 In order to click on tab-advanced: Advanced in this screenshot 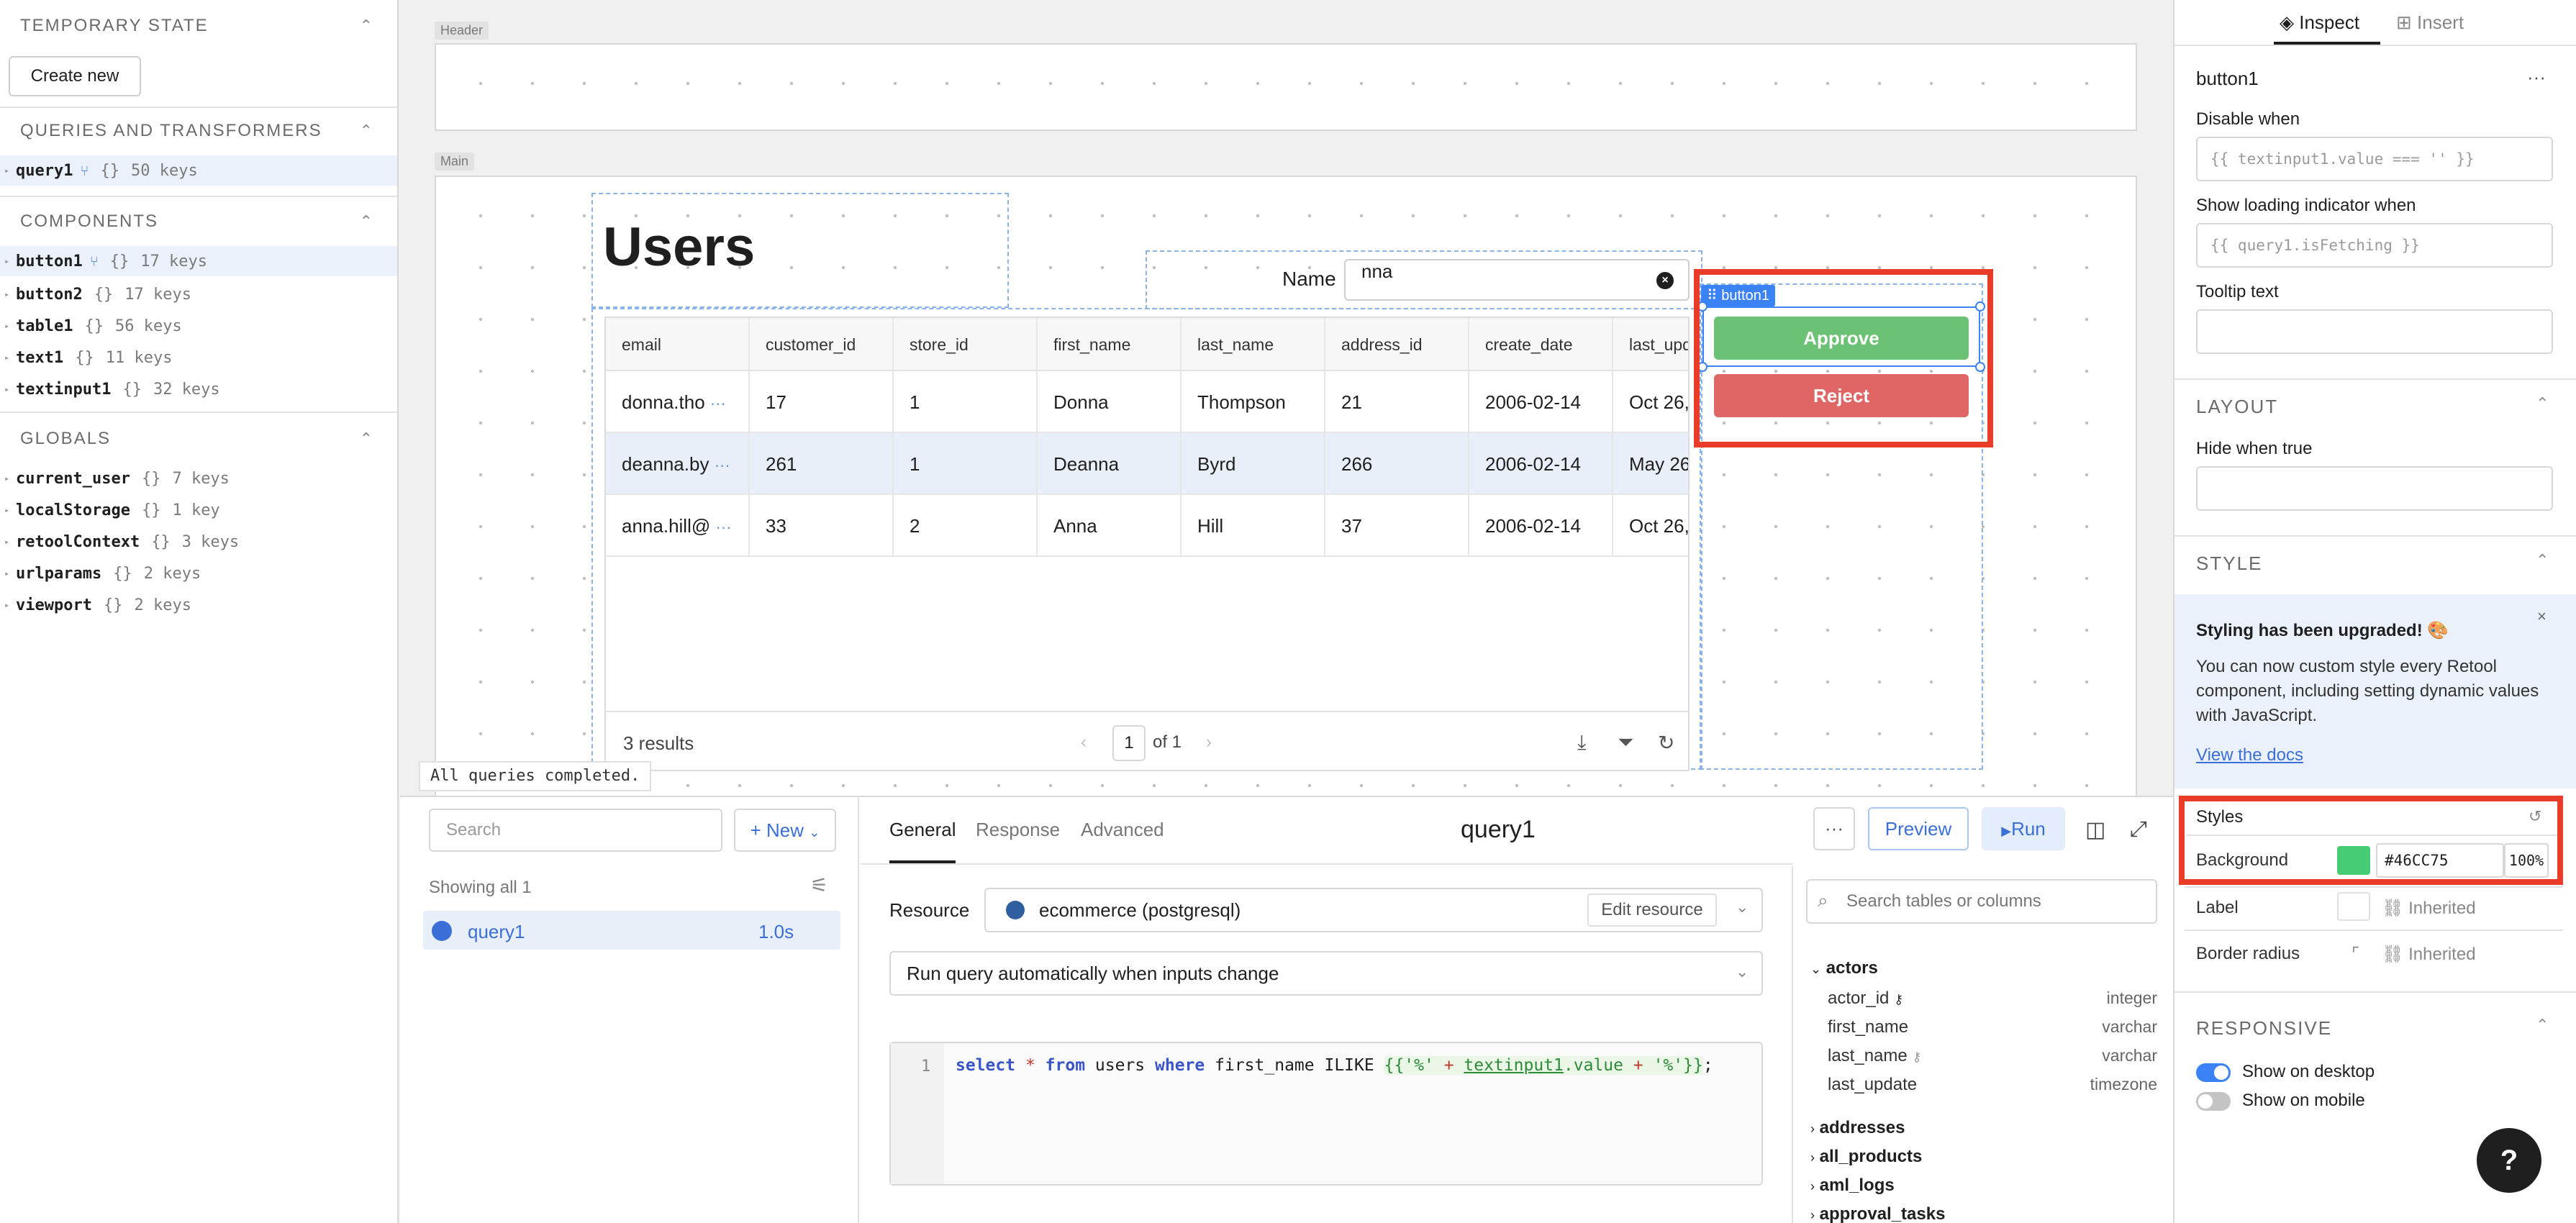, I will do `click(1122, 830)`.